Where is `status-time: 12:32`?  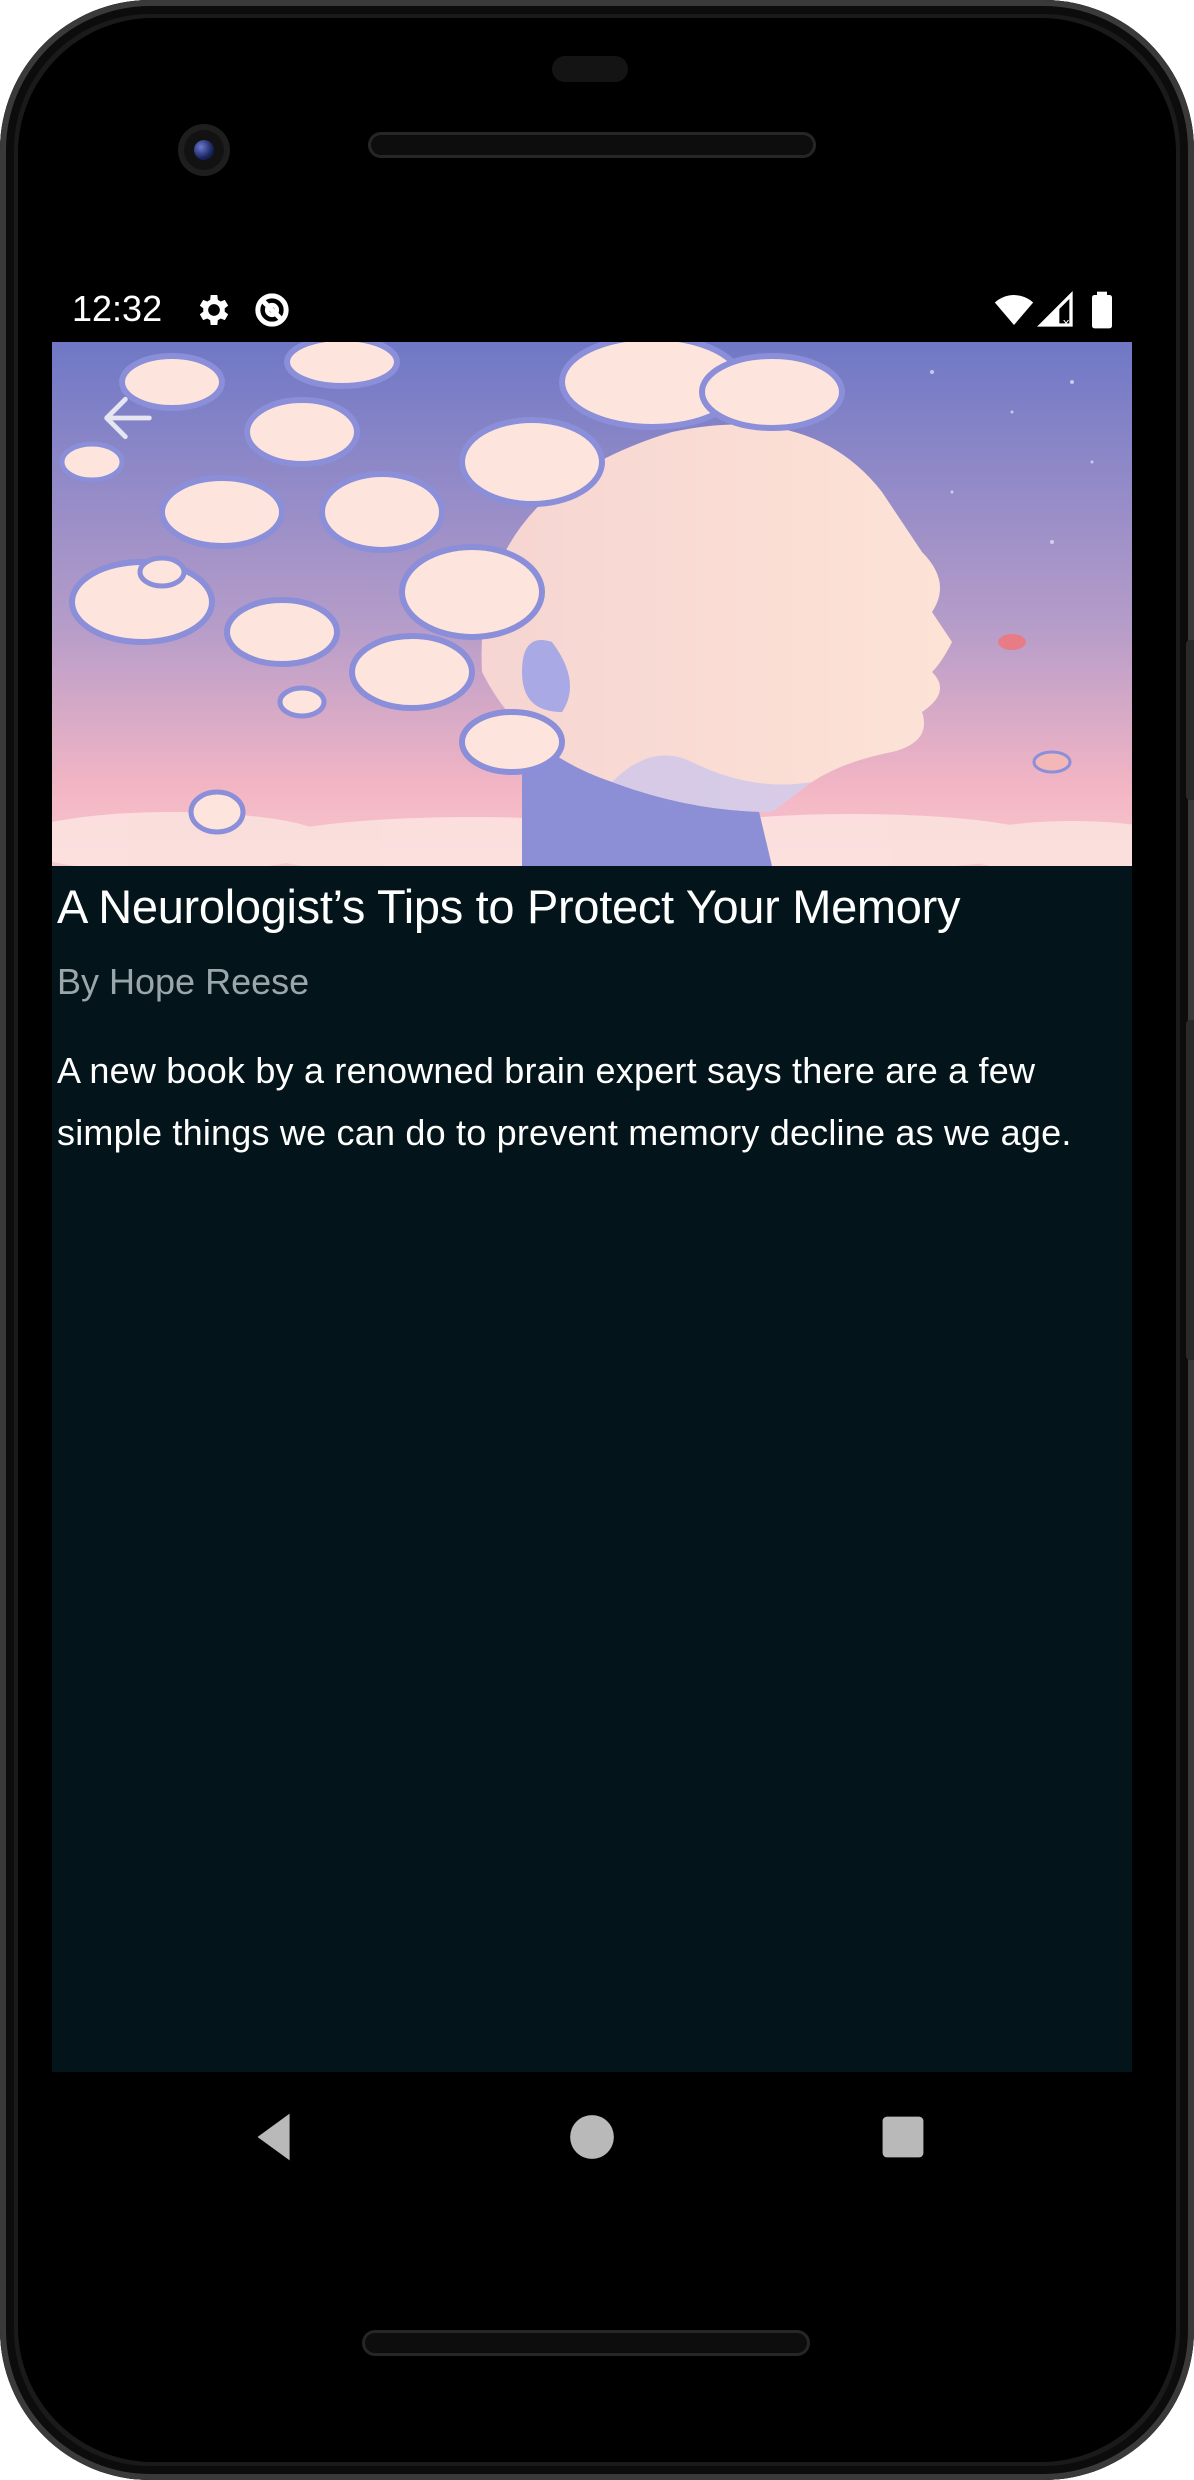 status-time: 12:32 is located at coordinates (117, 308).